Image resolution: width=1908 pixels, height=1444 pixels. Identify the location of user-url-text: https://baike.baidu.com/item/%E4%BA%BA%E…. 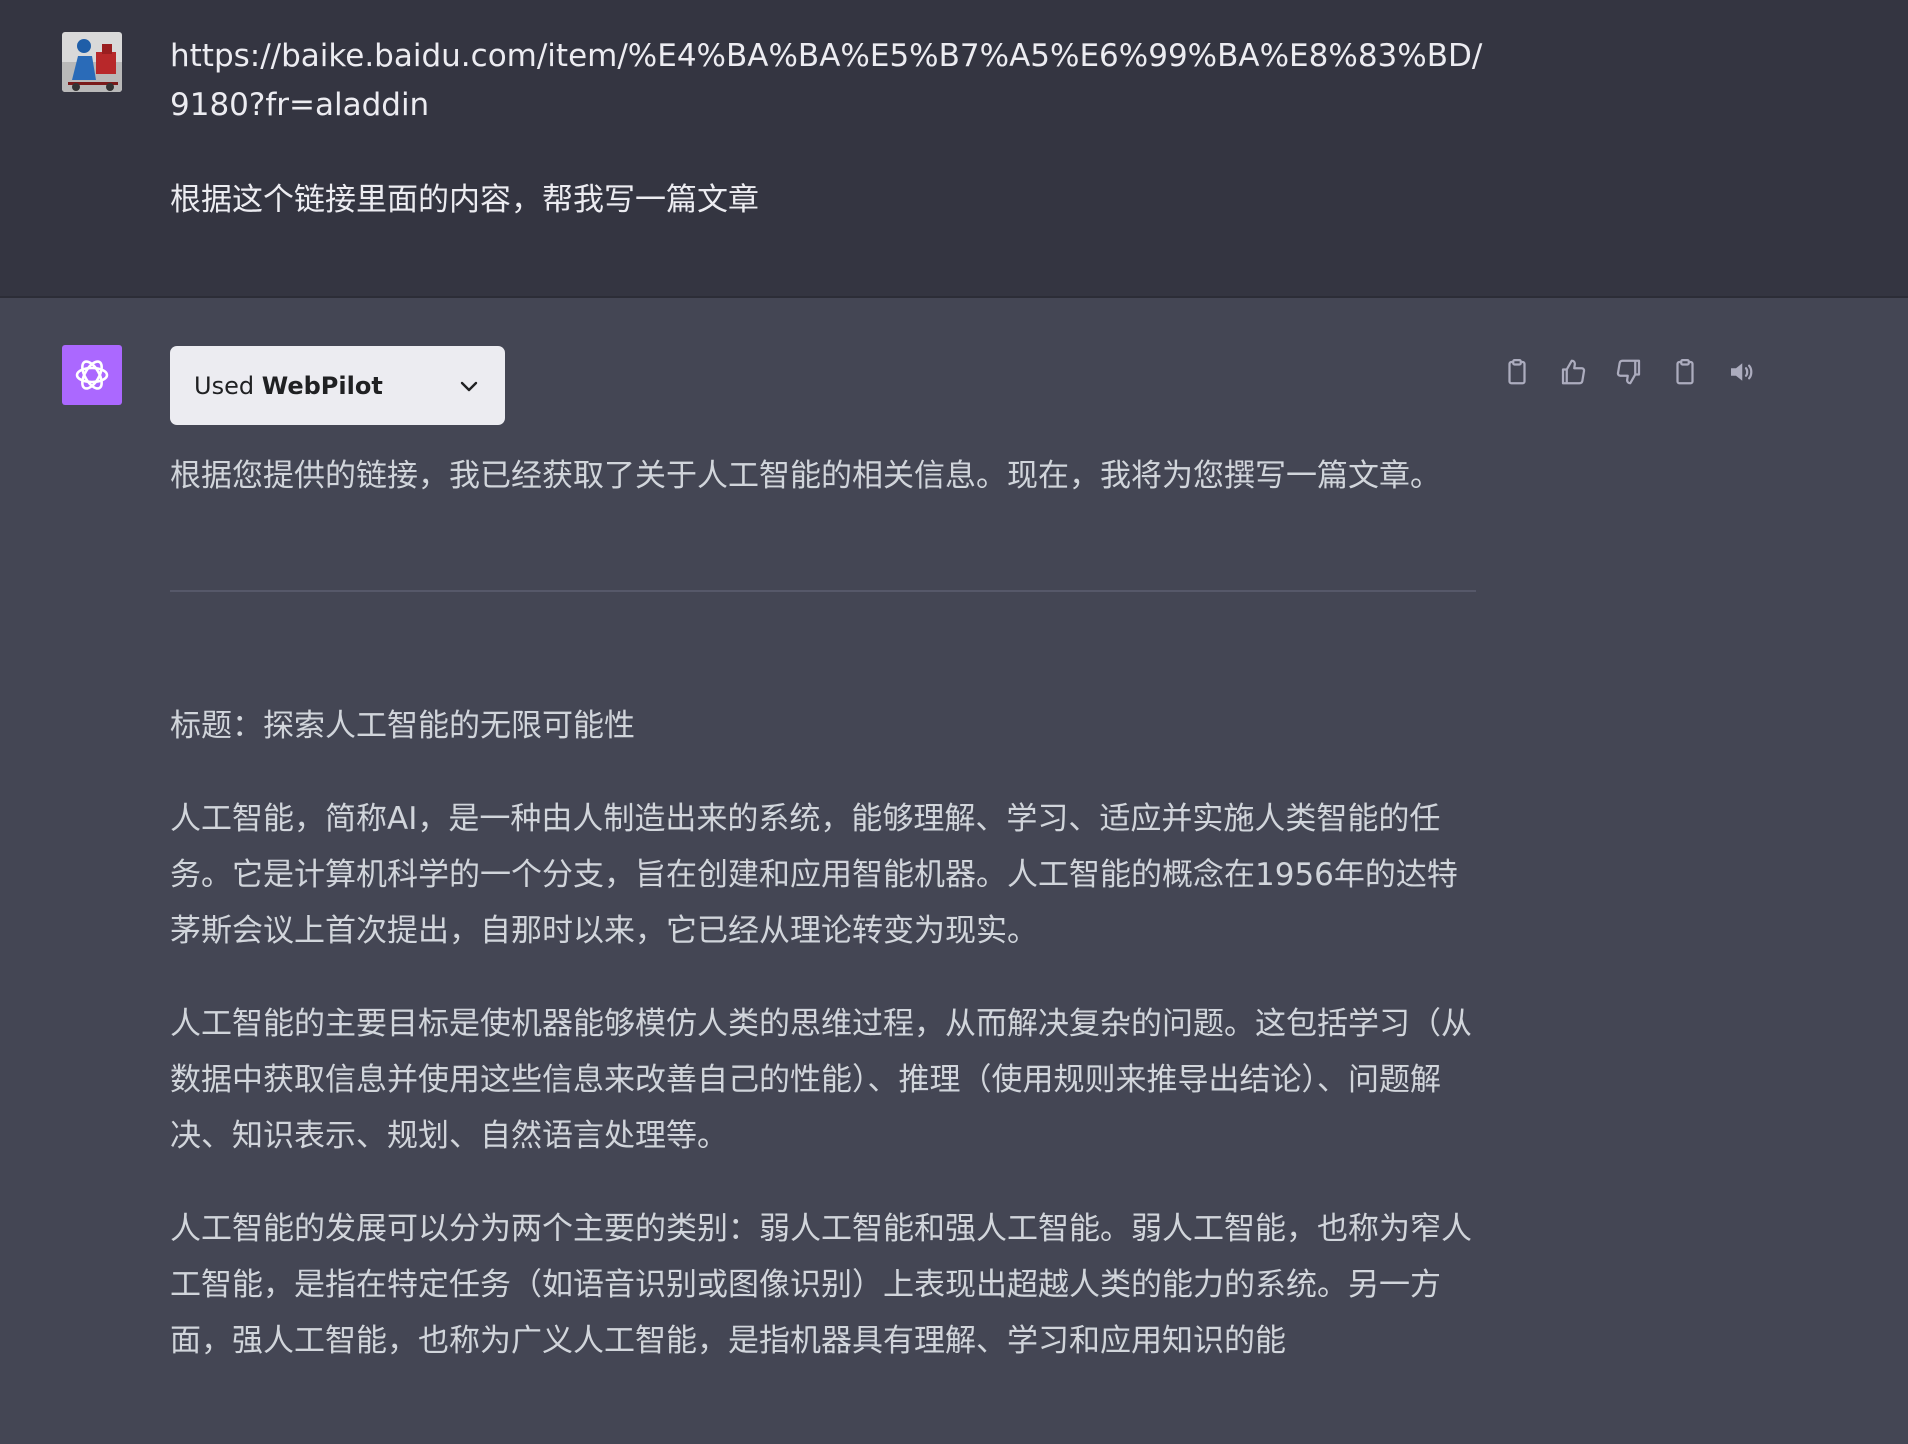
(826, 80).